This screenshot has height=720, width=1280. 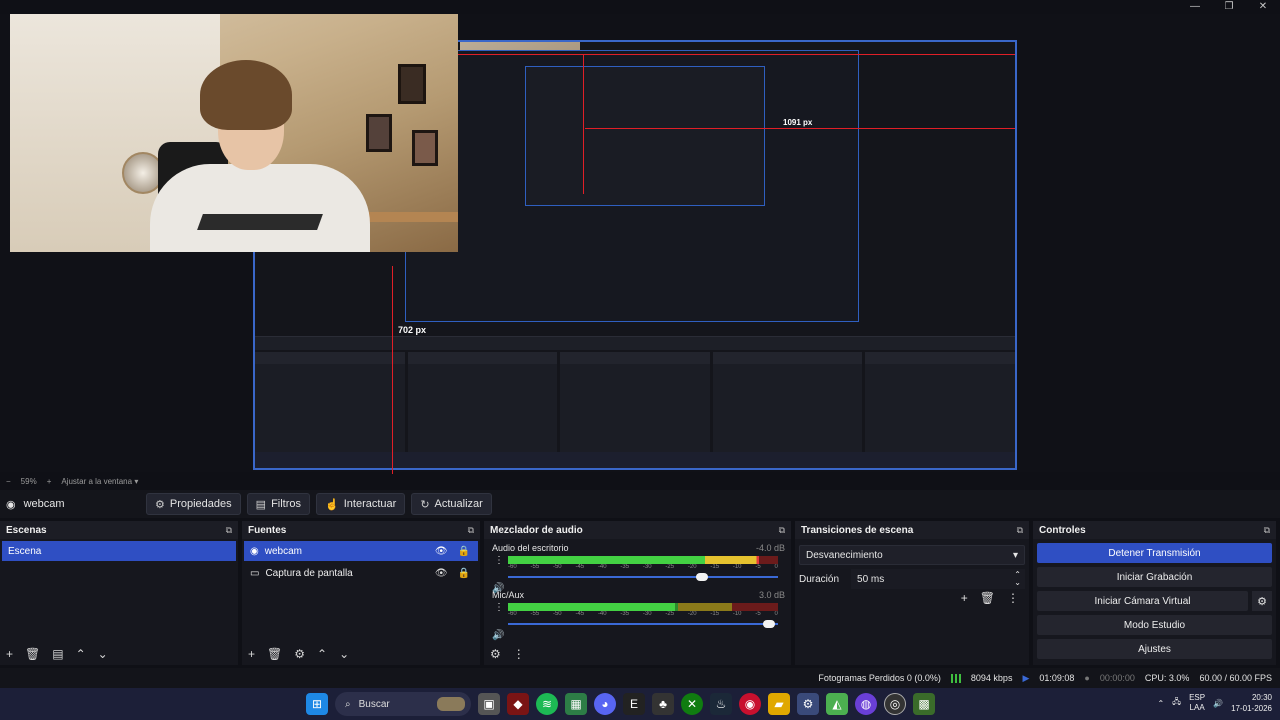 What do you see at coordinates (193, 504) in the screenshot?
I see `properties-button: ⚙ Propiedades` at bounding box center [193, 504].